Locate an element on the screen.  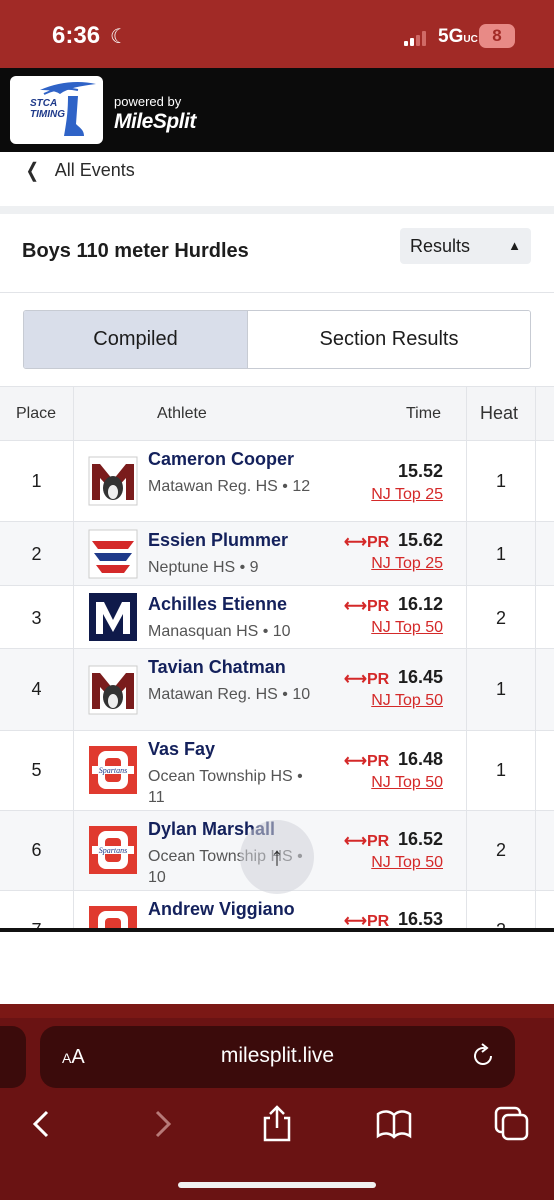
network-label: 5GUC is located at coordinates (458, 36).